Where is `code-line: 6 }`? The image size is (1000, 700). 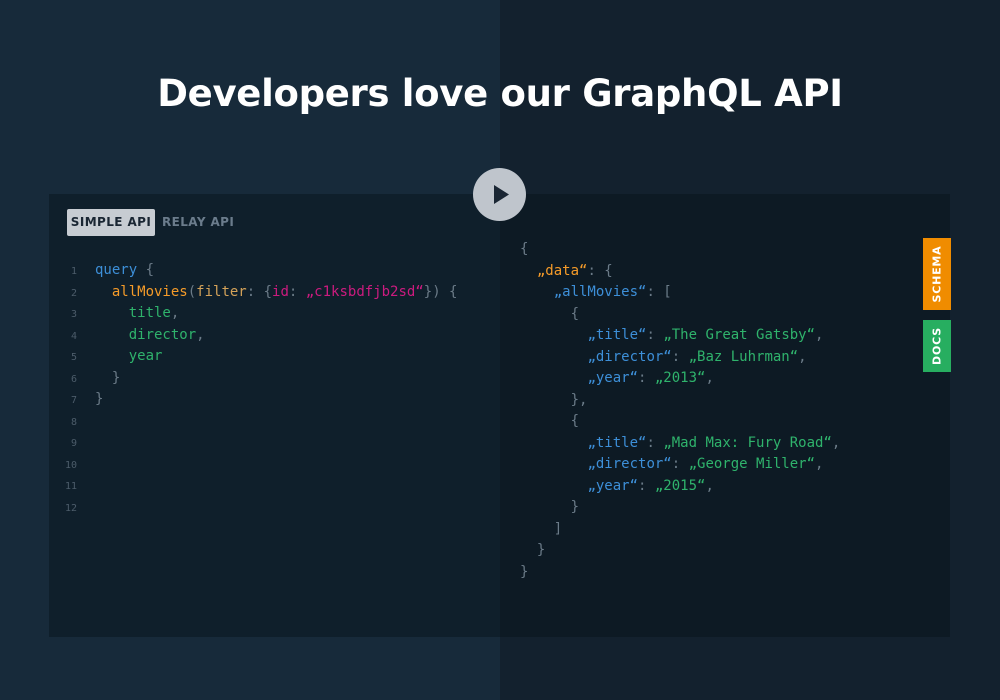
code-line: 6 } is located at coordinates (253, 379).